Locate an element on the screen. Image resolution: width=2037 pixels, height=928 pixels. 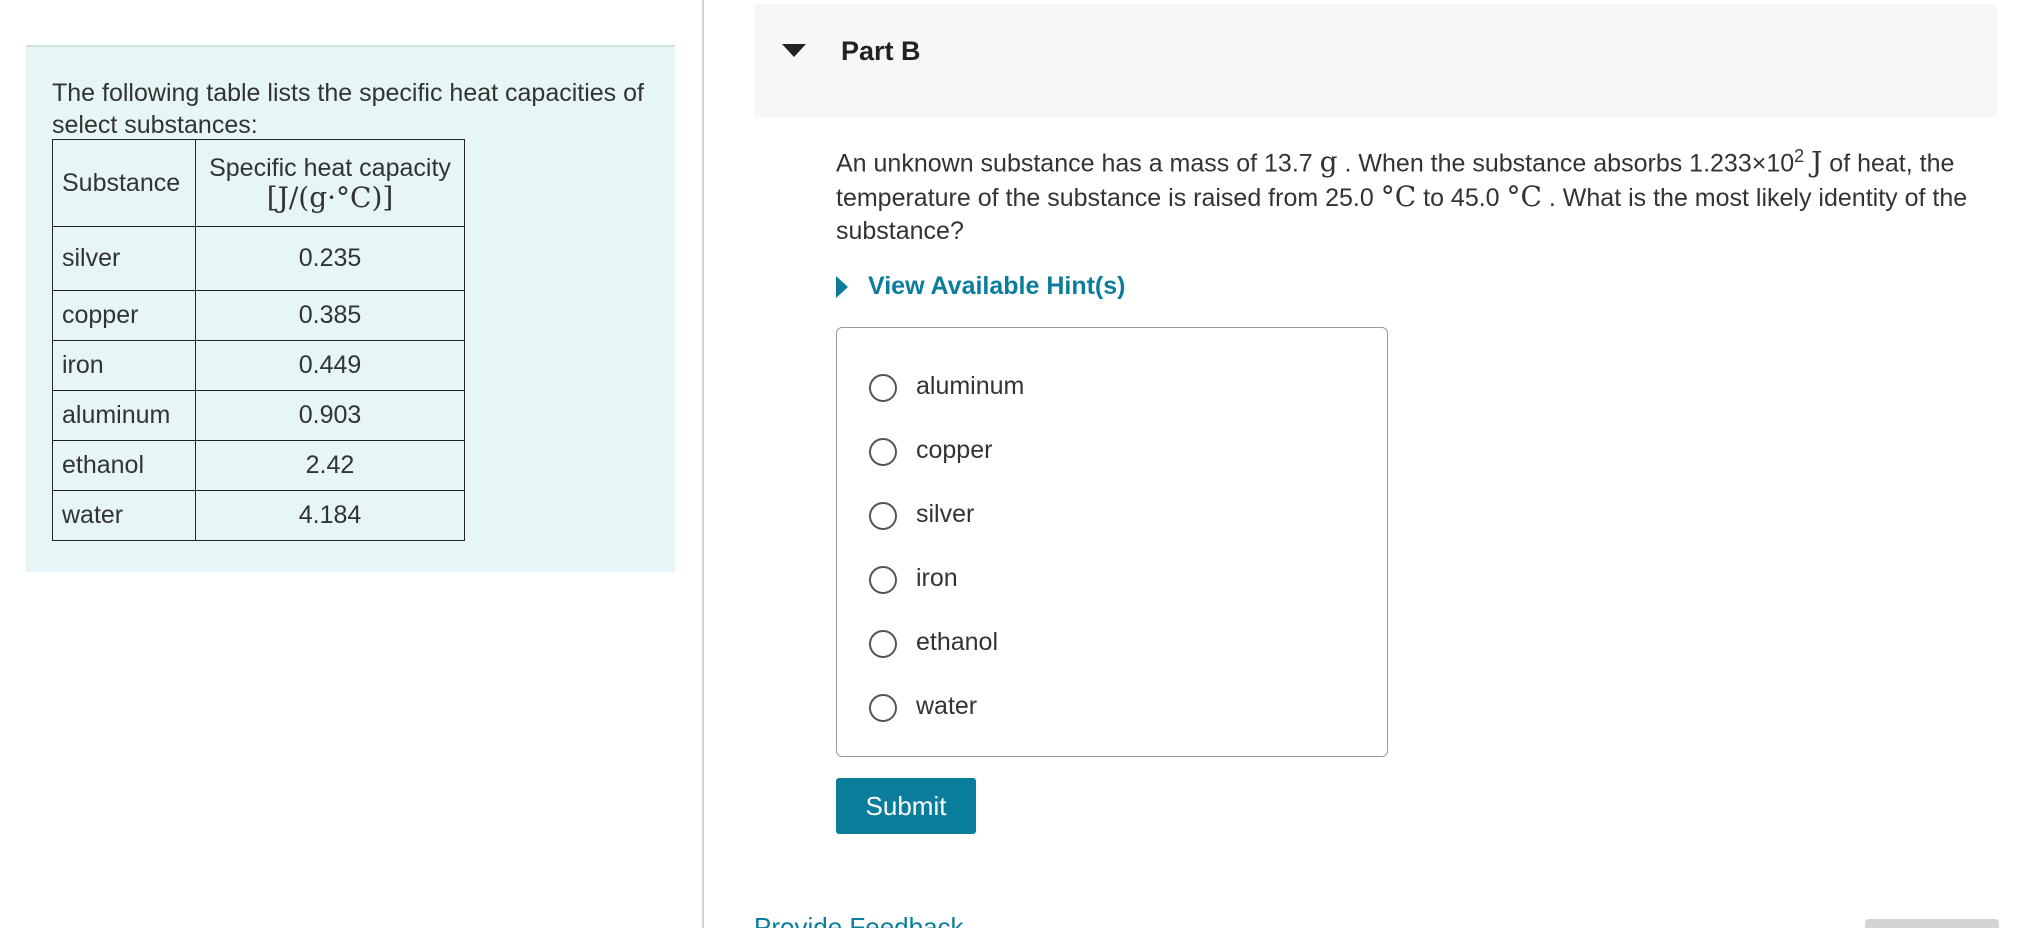
choice-label: silver is located at coordinates (945, 514).